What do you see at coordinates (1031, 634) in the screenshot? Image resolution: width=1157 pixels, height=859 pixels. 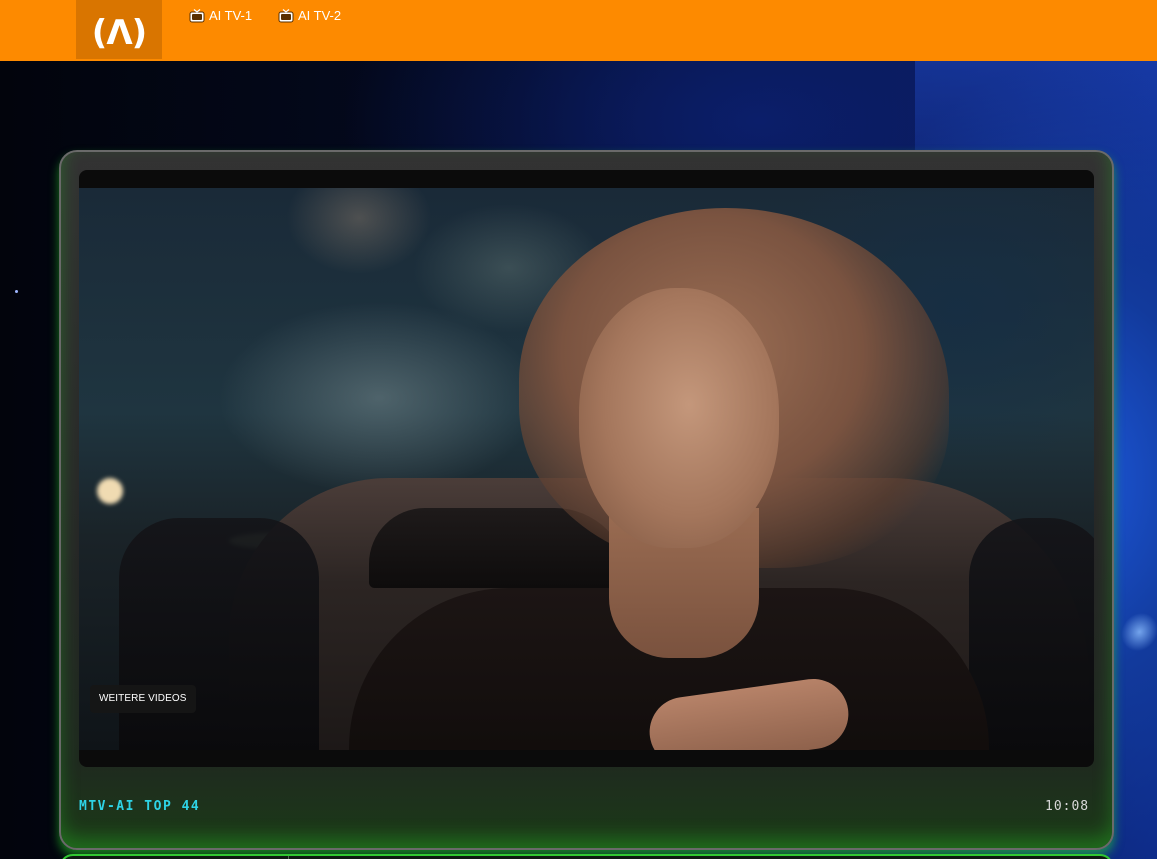 I see `crowd-right` at bounding box center [1031, 634].